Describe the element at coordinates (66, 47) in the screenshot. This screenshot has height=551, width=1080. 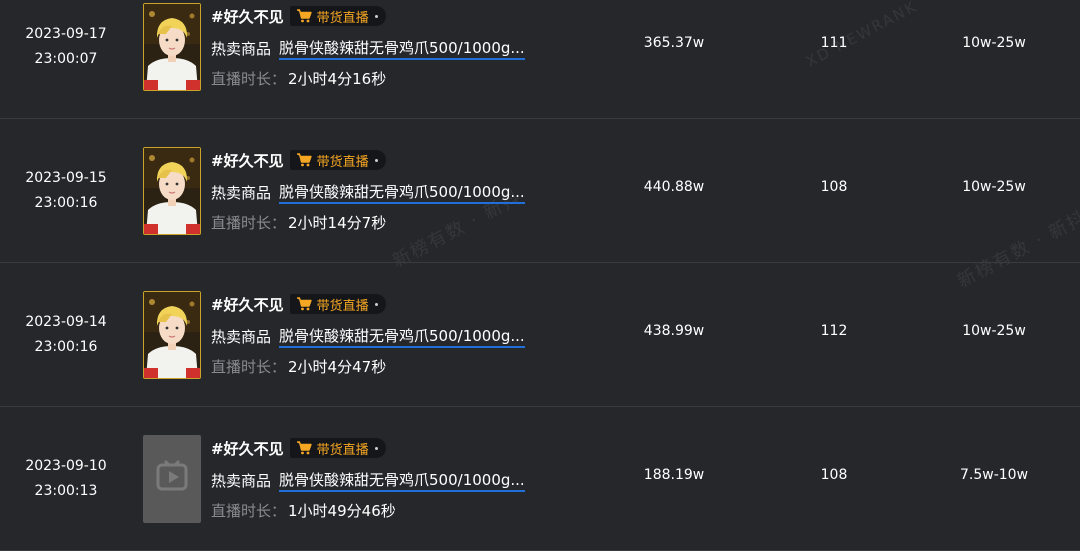
I see `start-datetime: 2023-09-17 23:00:07` at that location.